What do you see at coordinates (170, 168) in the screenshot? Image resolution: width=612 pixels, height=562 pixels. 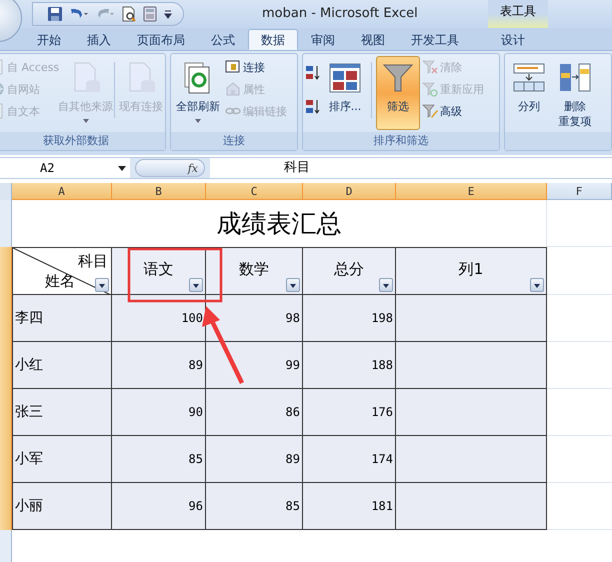 I see `insert-function-button: fx` at bounding box center [170, 168].